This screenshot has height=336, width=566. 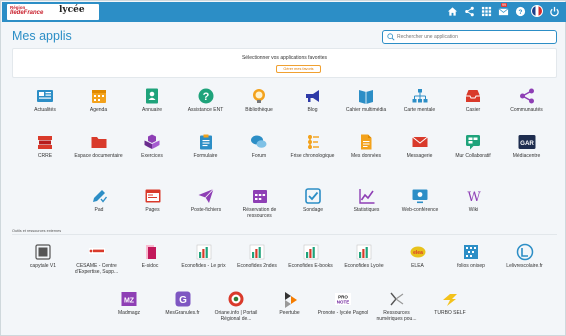 What do you see at coordinates (419, 156) in the screenshot?
I see `app-tile-label: Messagerie` at bounding box center [419, 156].